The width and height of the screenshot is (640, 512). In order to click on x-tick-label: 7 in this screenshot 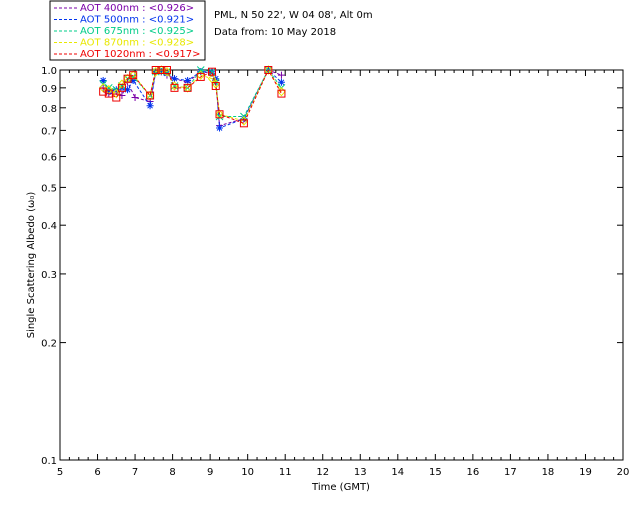, I will do `click(135, 472)`.